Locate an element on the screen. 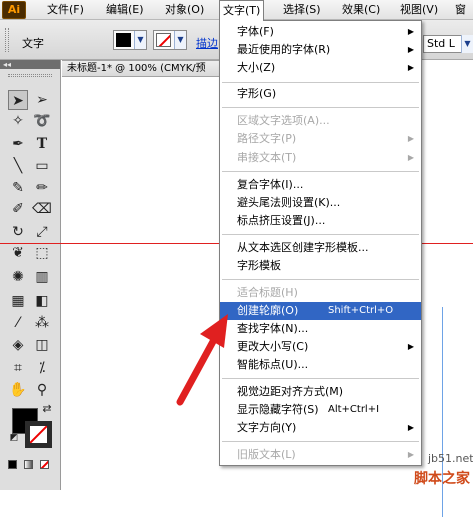 This screenshot has width=473, height=517. collapse-panel-icon: ◂◂ is located at coordinates (30, 64).